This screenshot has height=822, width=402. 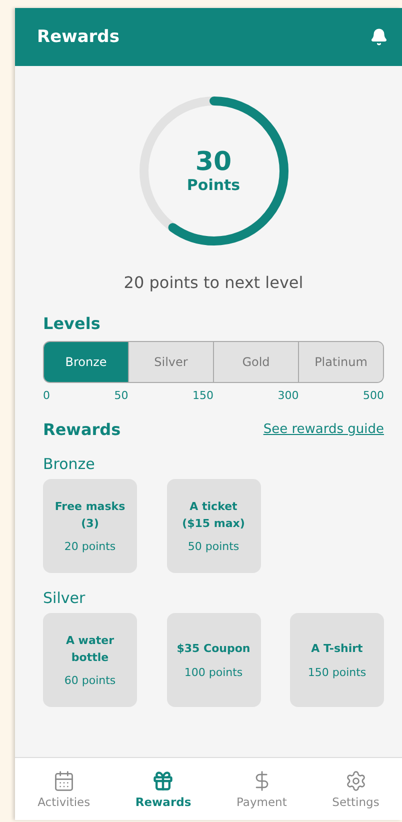 What do you see at coordinates (288, 395) in the screenshot?
I see `level-threshold: 300` at bounding box center [288, 395].